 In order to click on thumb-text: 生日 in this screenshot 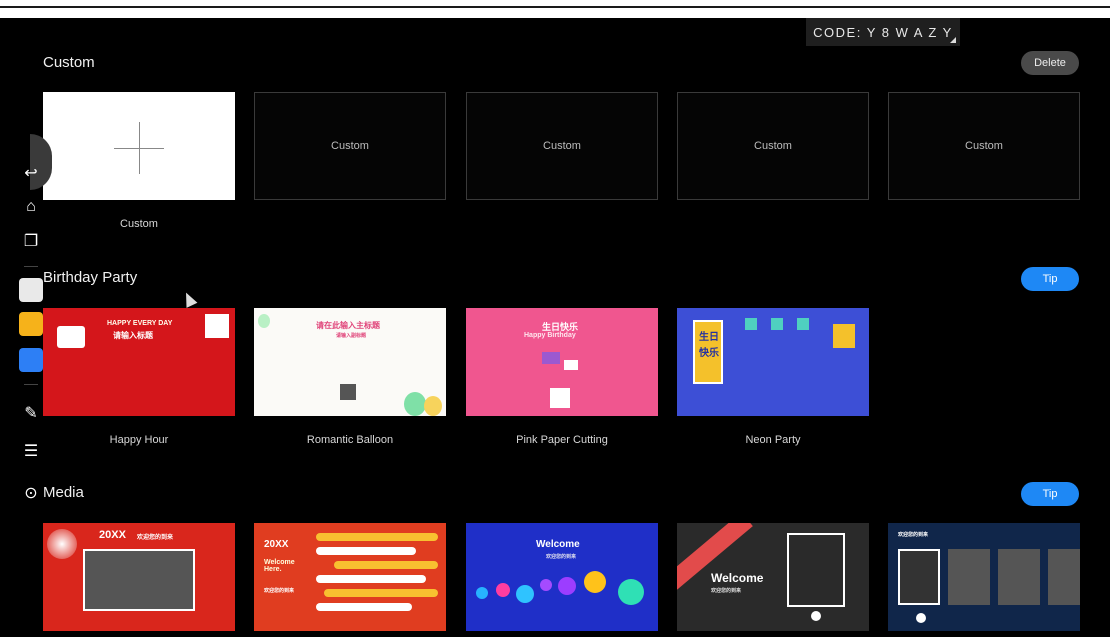, I will do `click(709, 337)`.